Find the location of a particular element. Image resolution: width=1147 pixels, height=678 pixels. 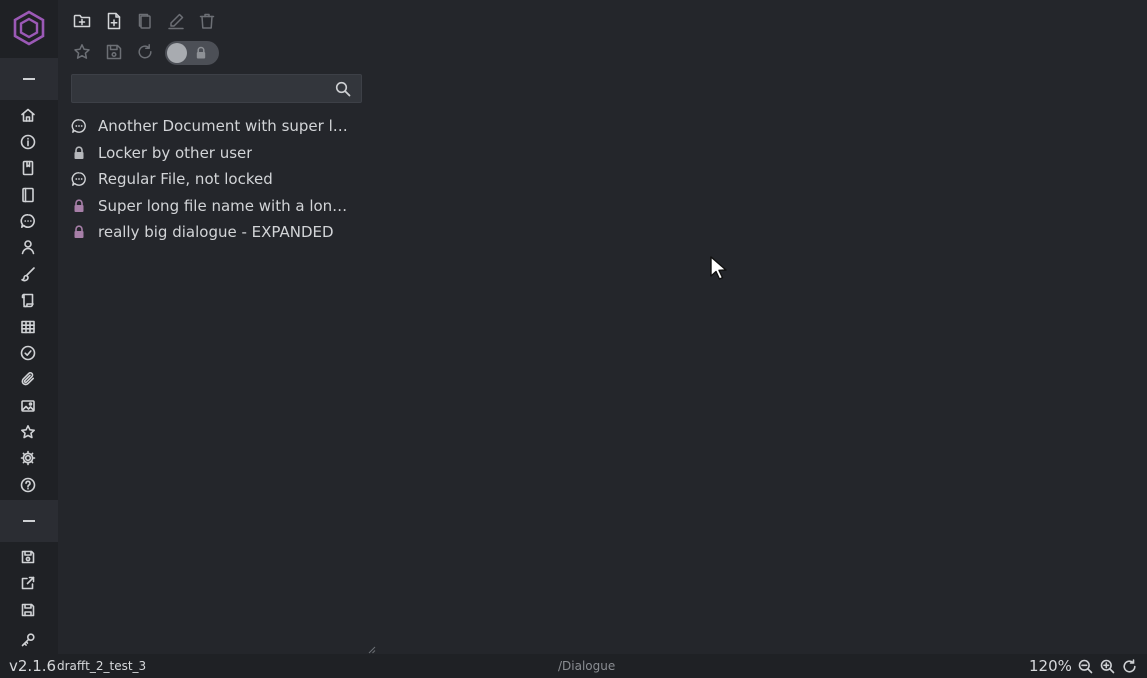

image-icon is located at coordinates (28, 406).